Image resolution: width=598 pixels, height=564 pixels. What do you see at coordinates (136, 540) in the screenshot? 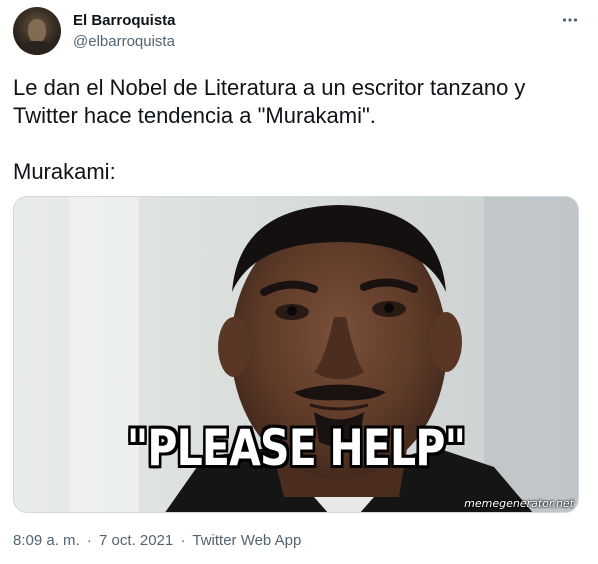
I see `tweet-date: 7 oct. 2021` at bounding box center [136, 540].